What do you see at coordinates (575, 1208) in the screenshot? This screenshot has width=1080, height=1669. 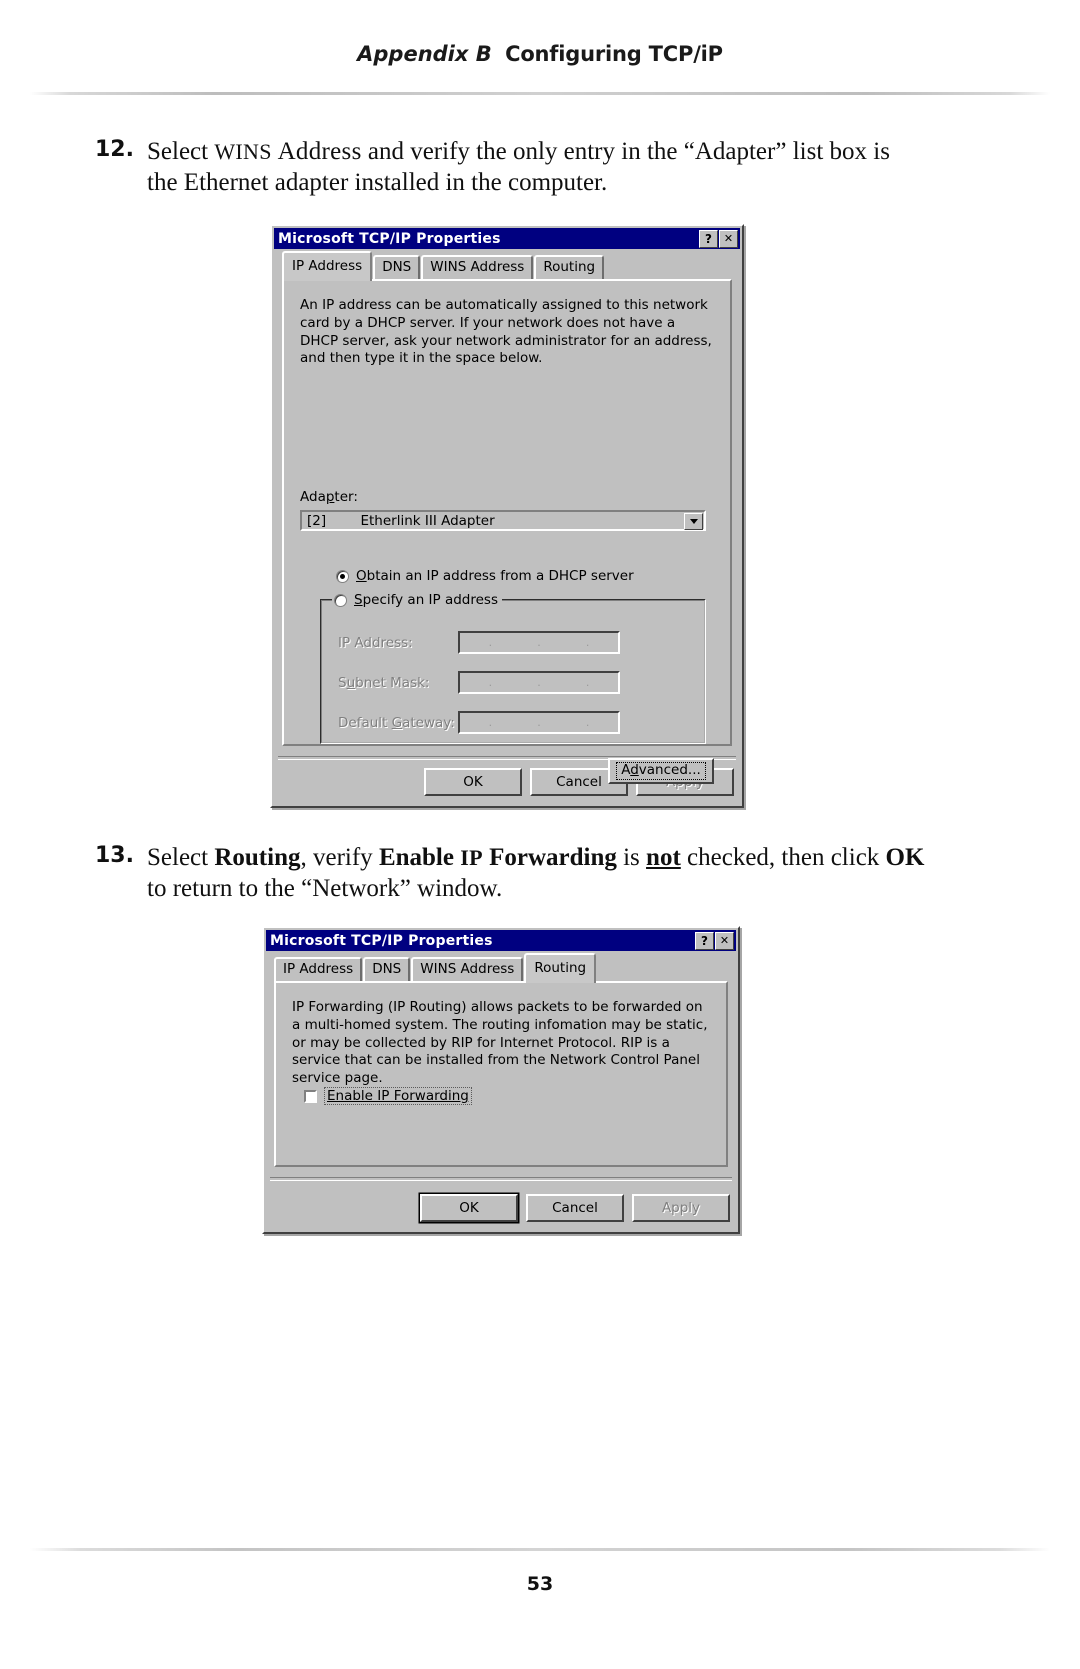 I see `cancel-button: Cancel` at bounding box center [575, 1208].